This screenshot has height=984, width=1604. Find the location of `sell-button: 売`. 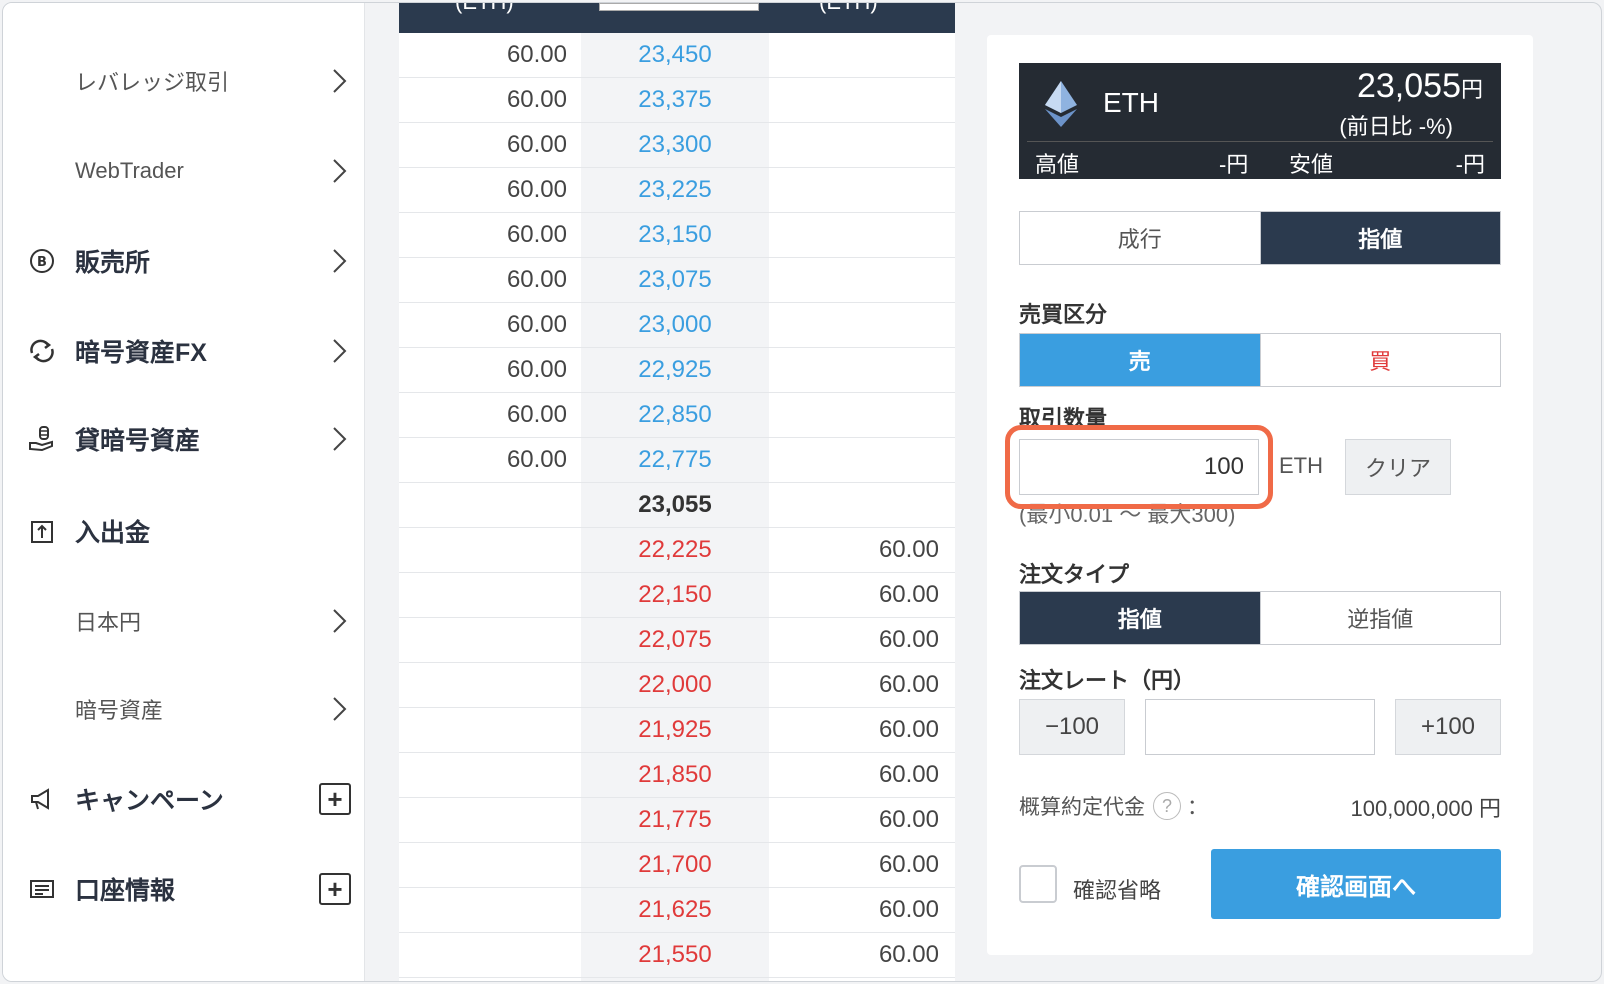

sell-button: 売 is located at coordinates (1140, 360).